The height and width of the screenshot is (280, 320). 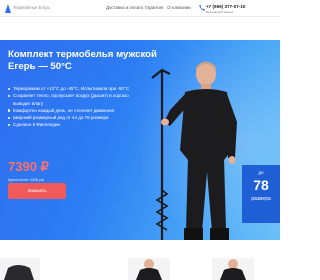 What do you see at coordinates (8, 8) in the screenshot?
I see `logo-icon` at bounding box center [8, 8].